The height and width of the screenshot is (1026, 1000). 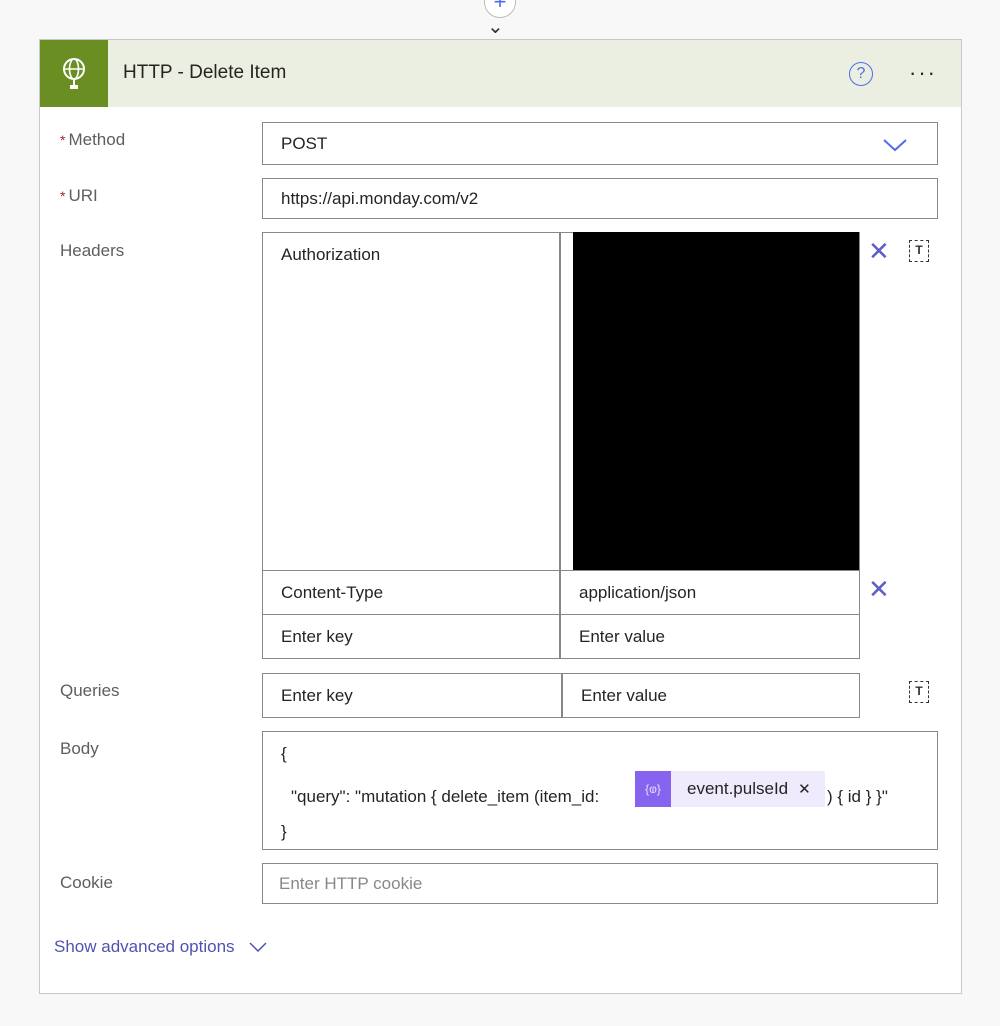 What do you see at coordinates (93, 139) in the screenshot?
I see `method-label: * Method` at bounding box center [93, 139].